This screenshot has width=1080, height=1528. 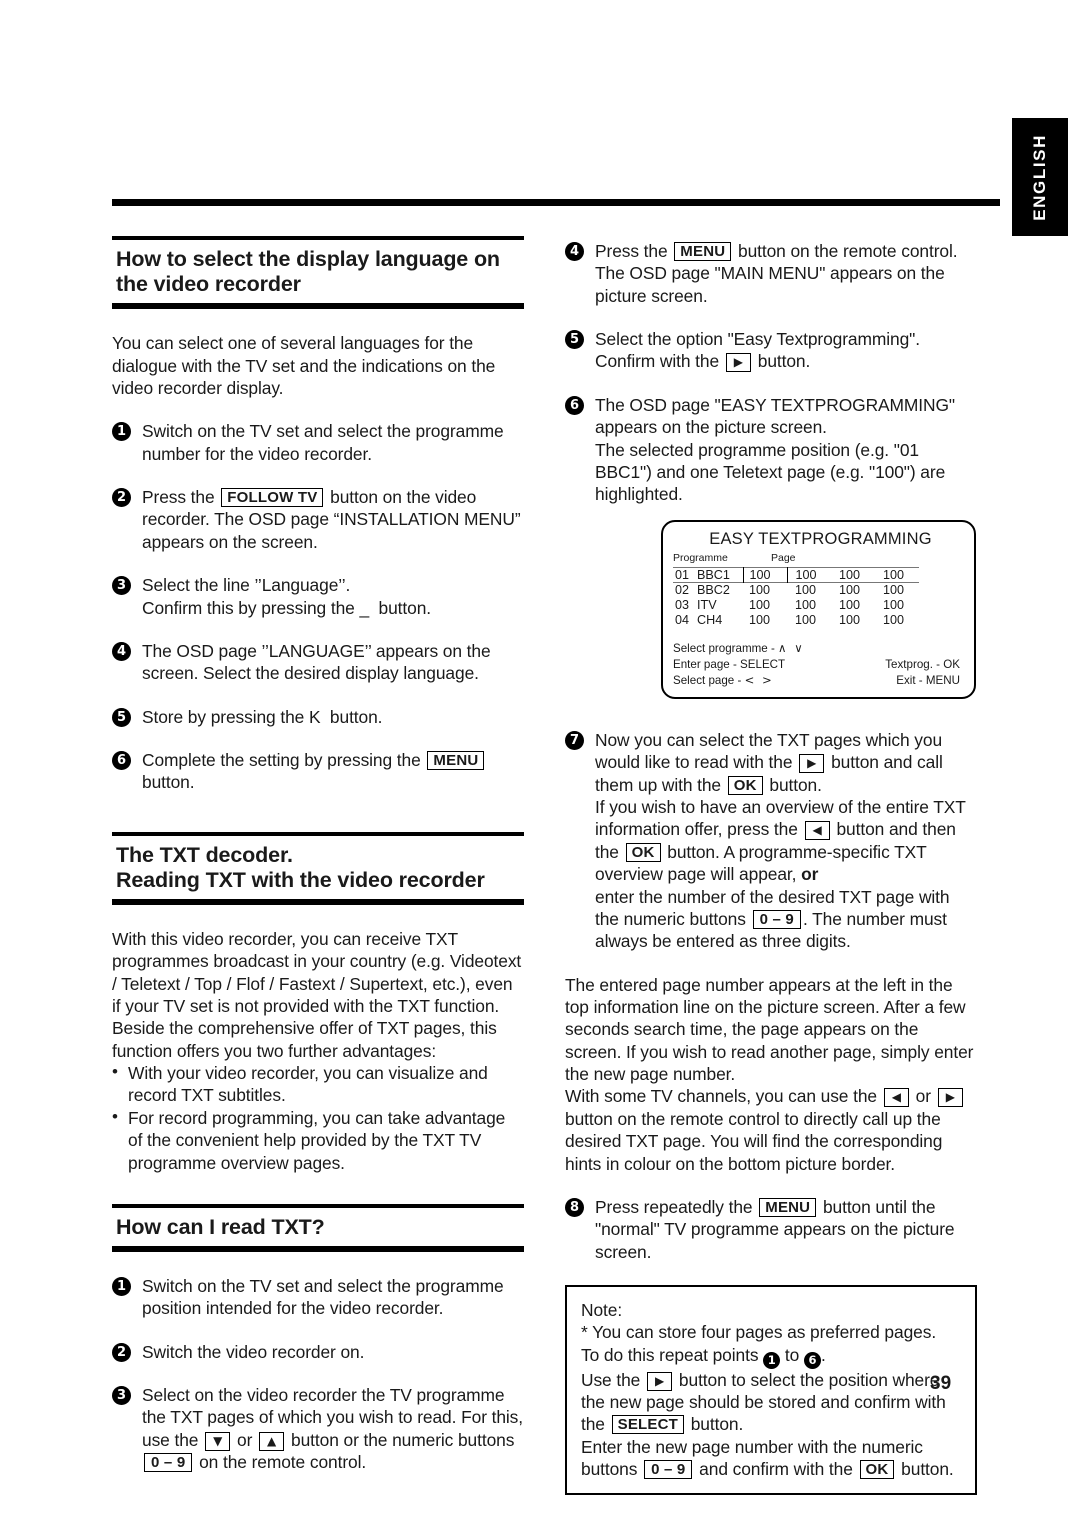 I want to click on up-arrow-key: ▲, so click(x=272, y=1441).